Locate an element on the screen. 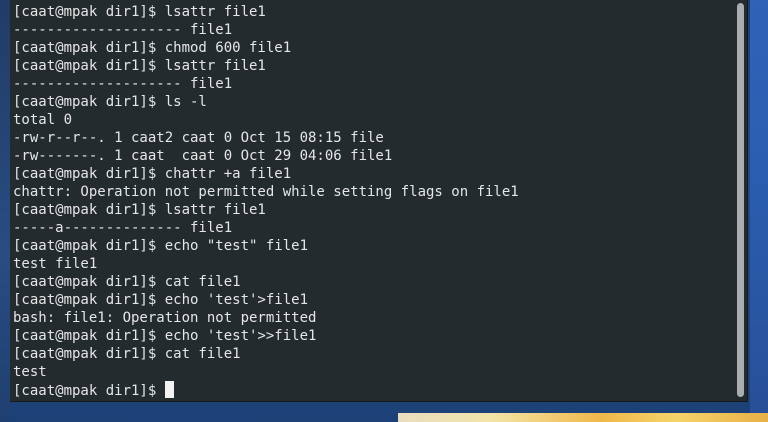 The width and height of the screenshot is (768, 422). text-cursor is located at coordinates (169, 389).